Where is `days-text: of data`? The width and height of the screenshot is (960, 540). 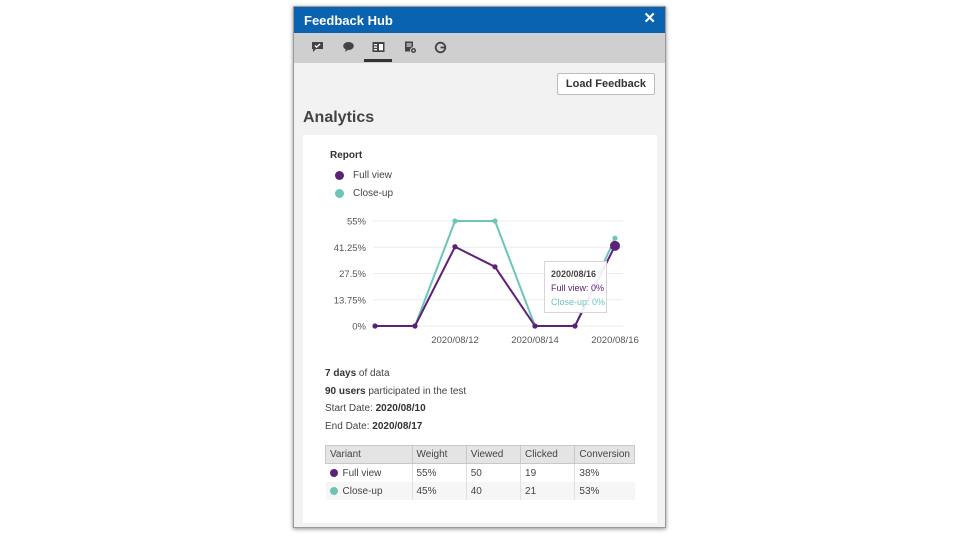 days-text: of data is located at coordinates (373, 373).